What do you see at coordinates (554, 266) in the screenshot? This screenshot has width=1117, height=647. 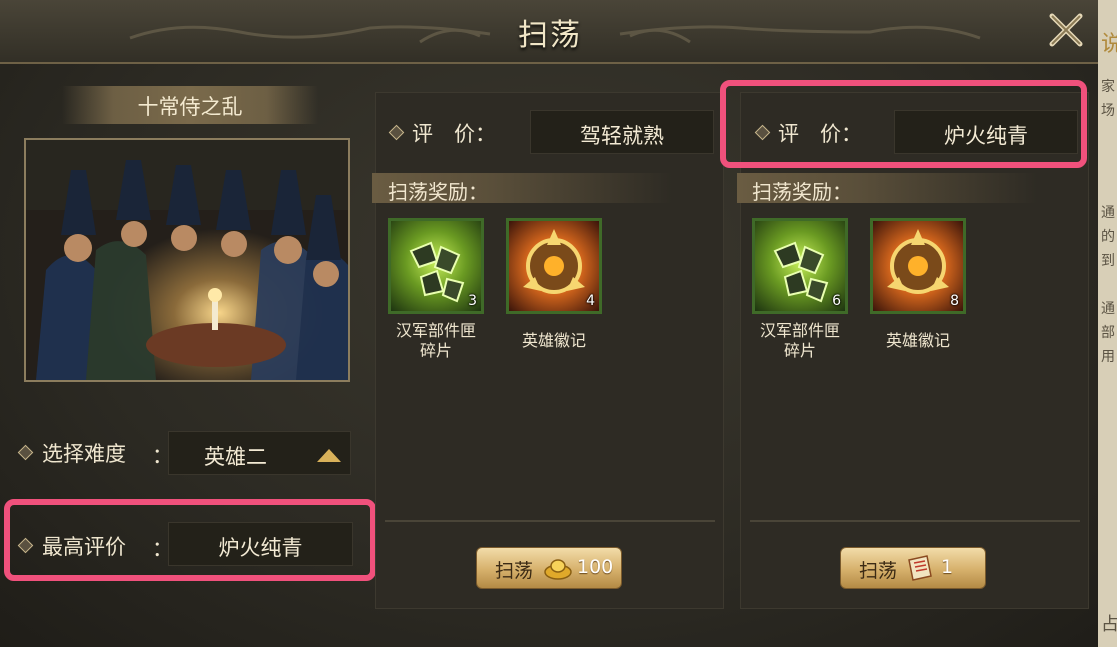 I see `reward-item-emblem: 4` at bounding box center [554, 266].